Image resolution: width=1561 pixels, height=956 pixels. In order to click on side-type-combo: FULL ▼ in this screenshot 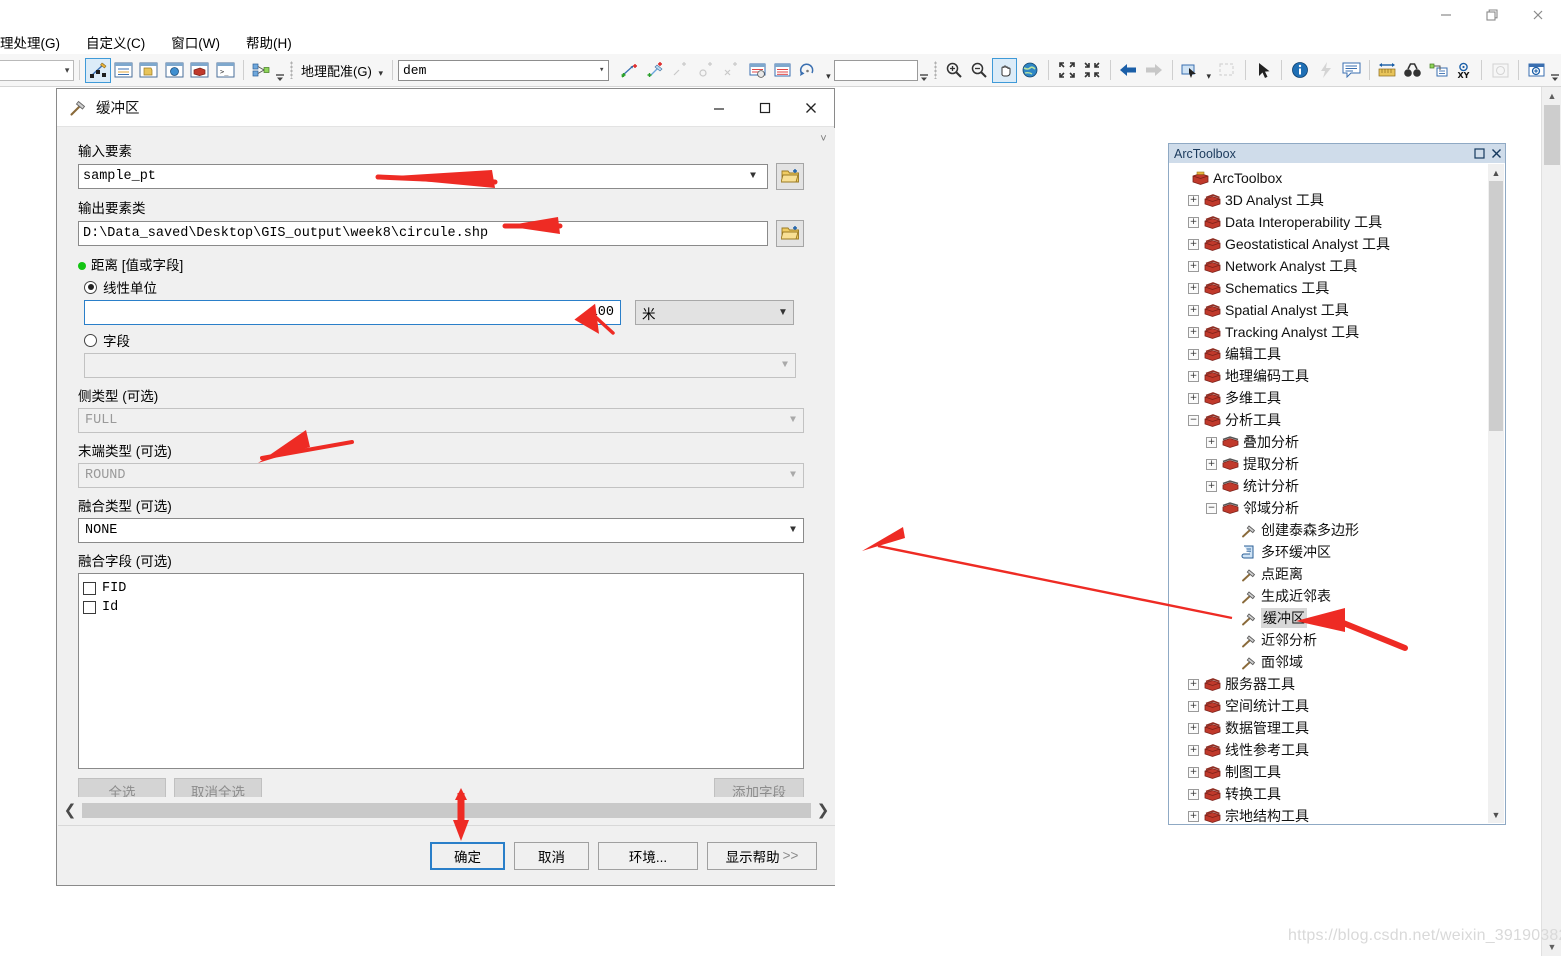, I will do `click(441, 420)`.